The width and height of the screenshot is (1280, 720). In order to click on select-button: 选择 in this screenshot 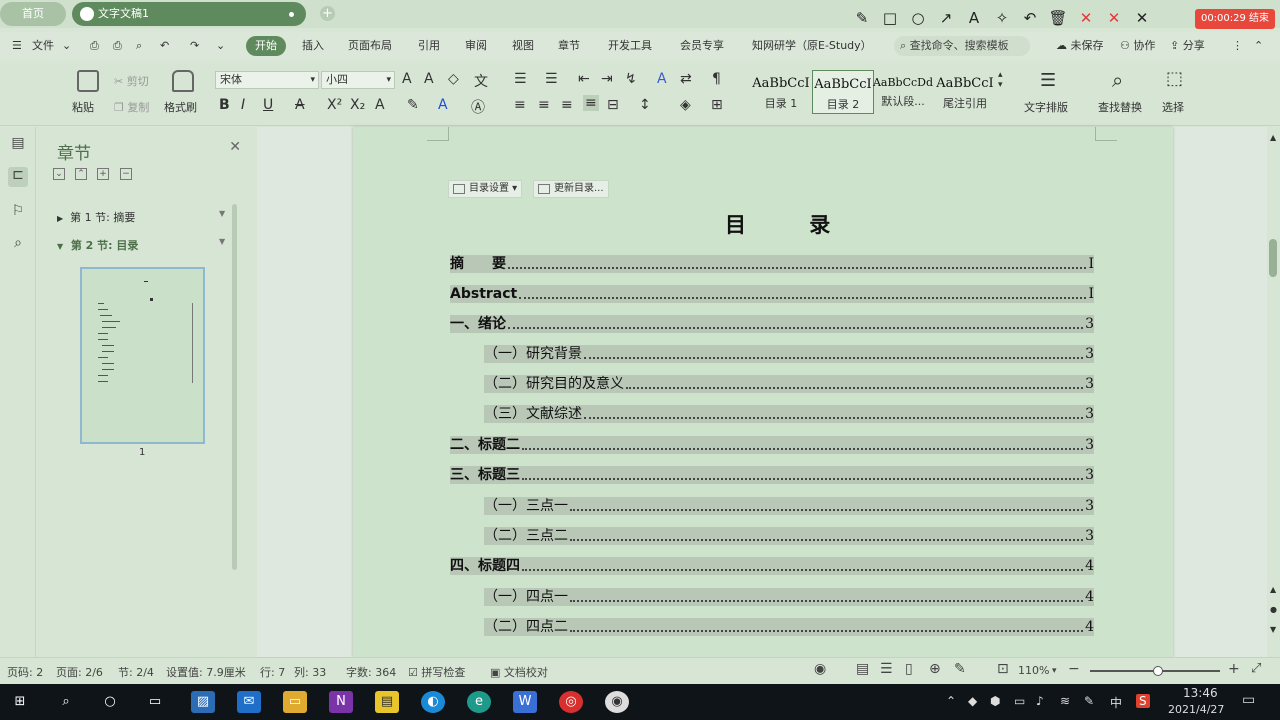, I will do `click(1173, 107)`.